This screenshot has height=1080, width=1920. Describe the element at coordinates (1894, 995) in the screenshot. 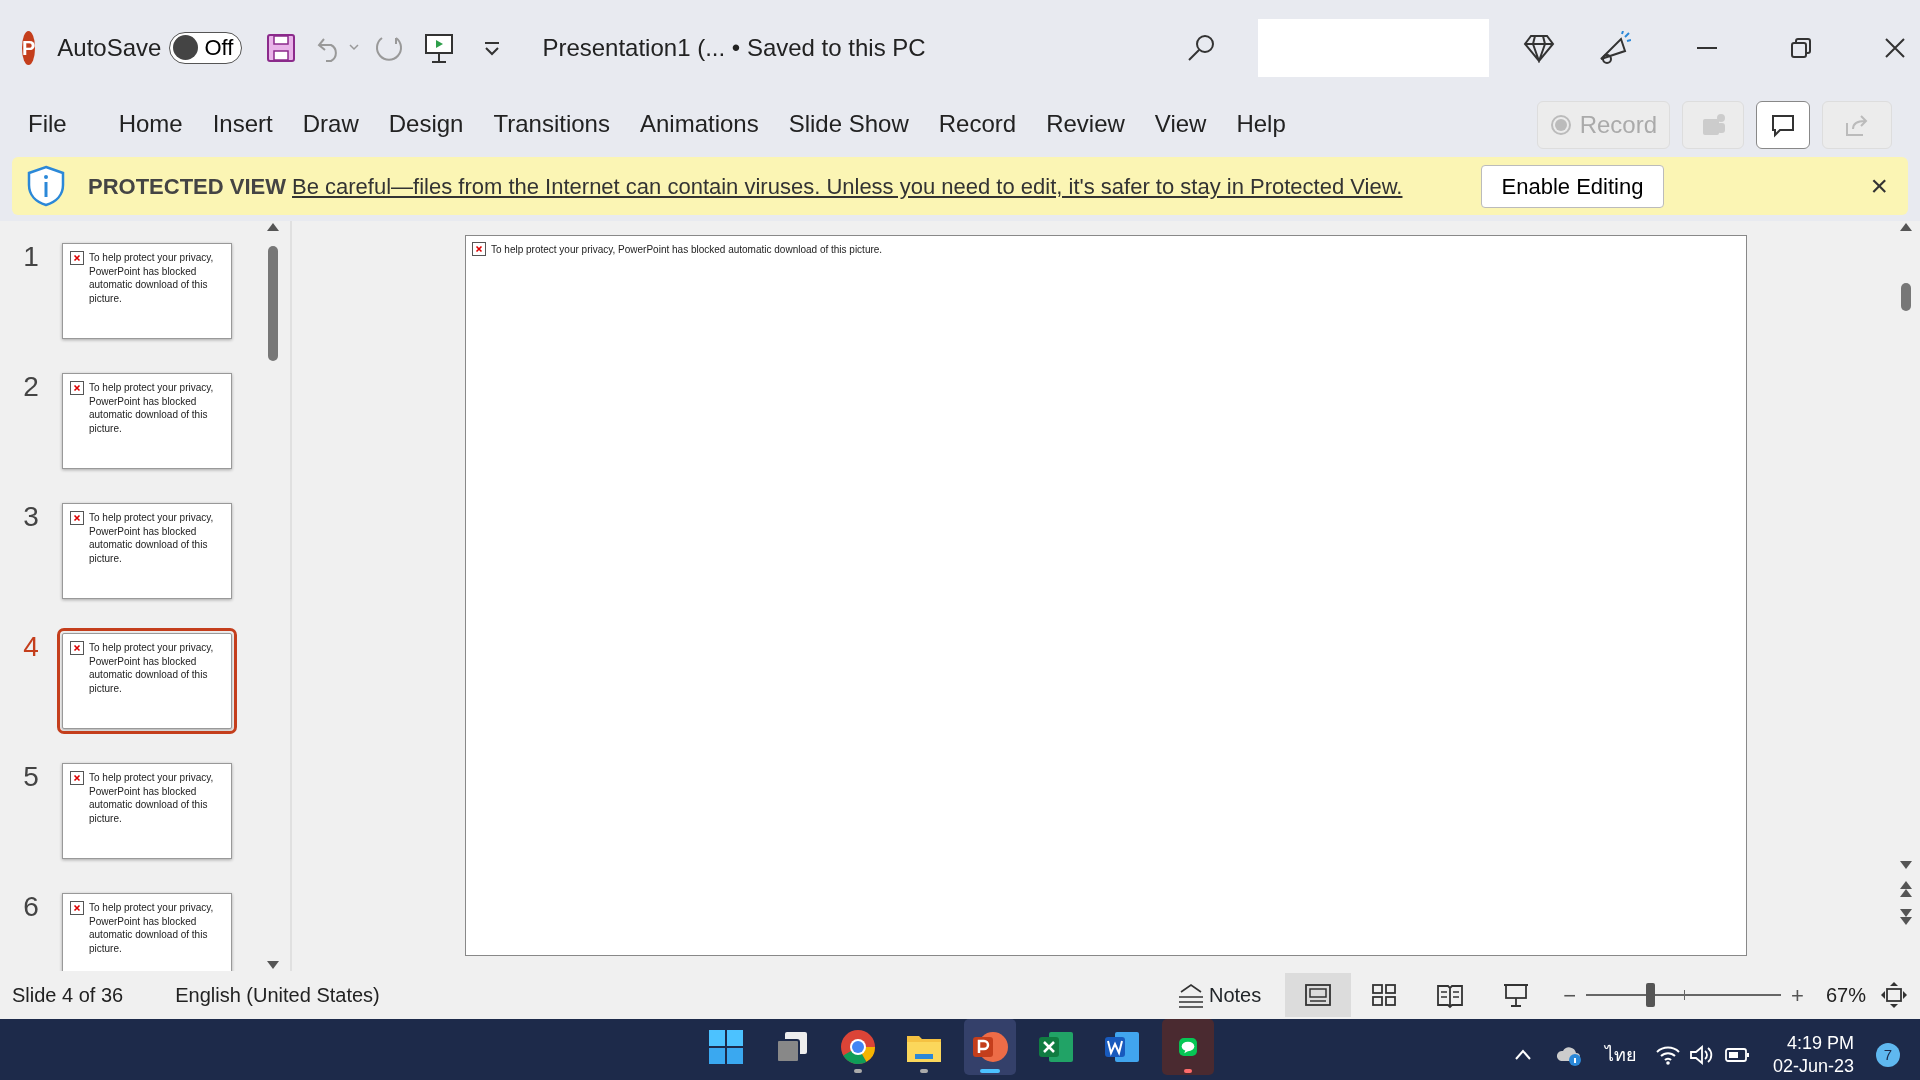

I see `fit-to-window-icon` at that location.